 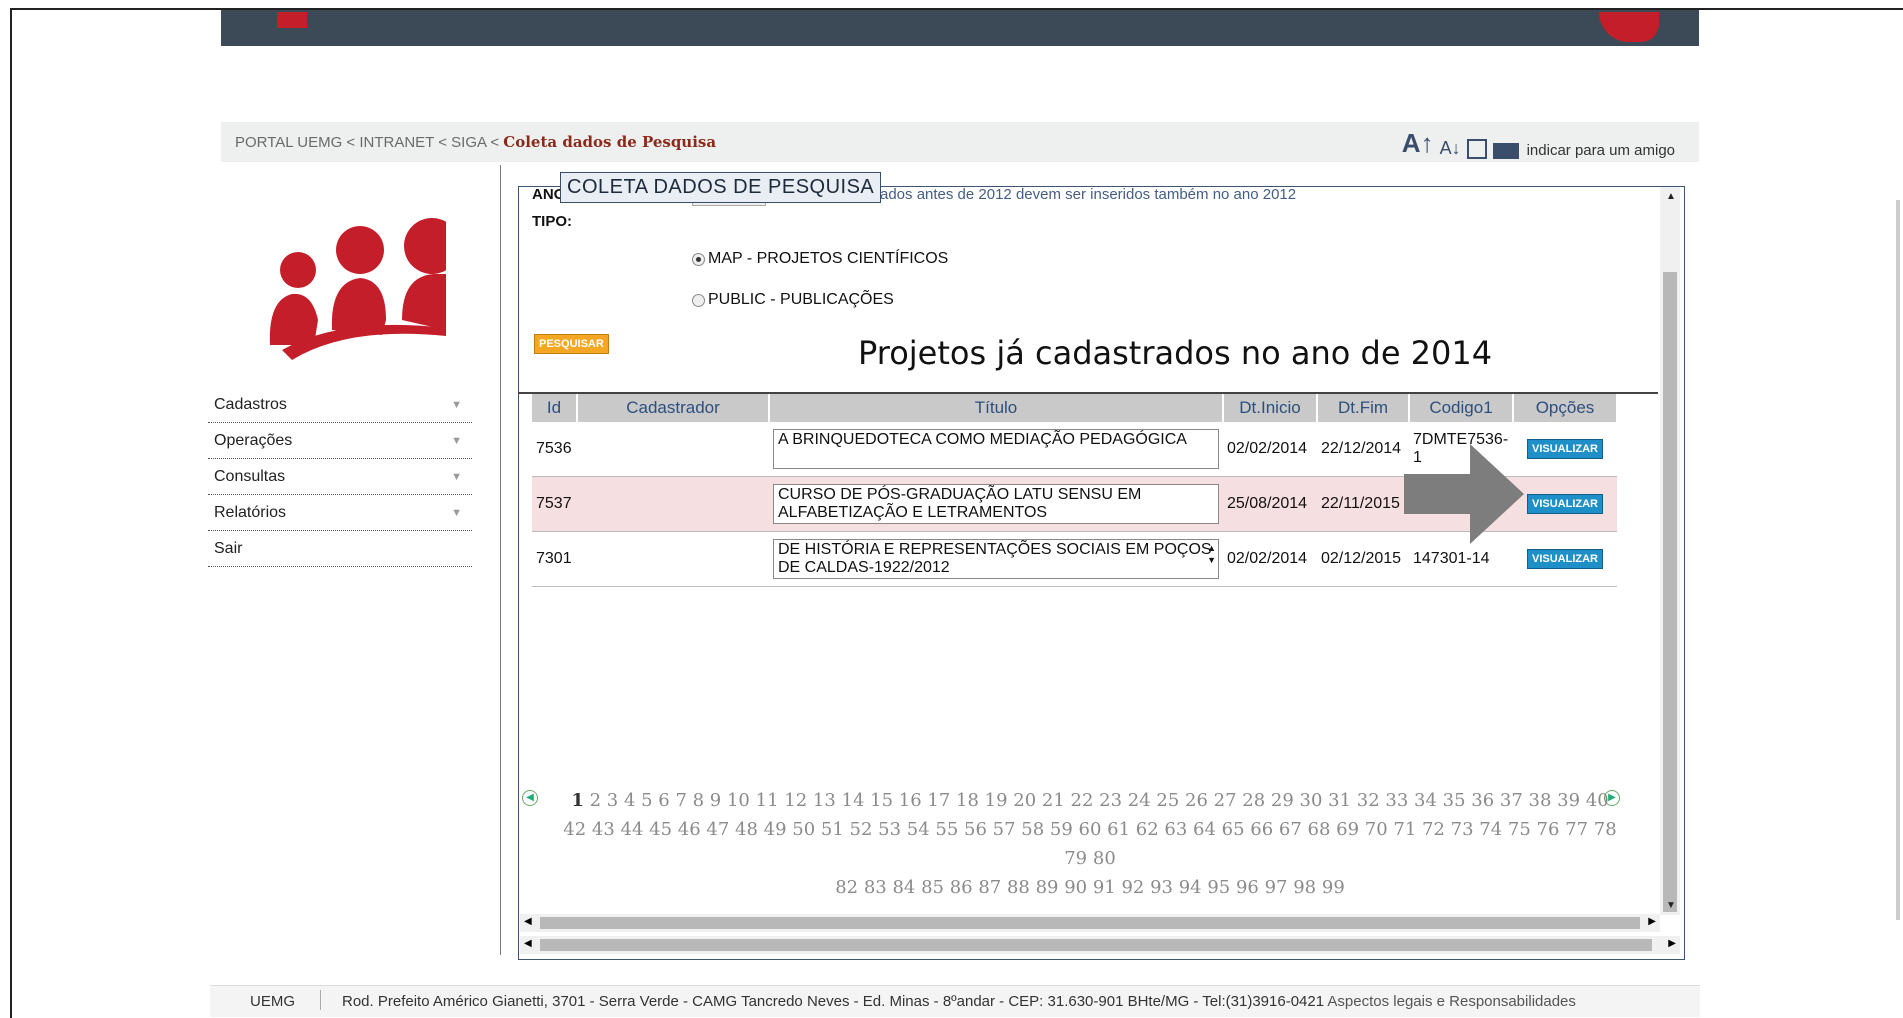 What do you see at coordinates (500, 560) in the screenshot?
I see `vertical-divider` at bounding box center [500, 560].